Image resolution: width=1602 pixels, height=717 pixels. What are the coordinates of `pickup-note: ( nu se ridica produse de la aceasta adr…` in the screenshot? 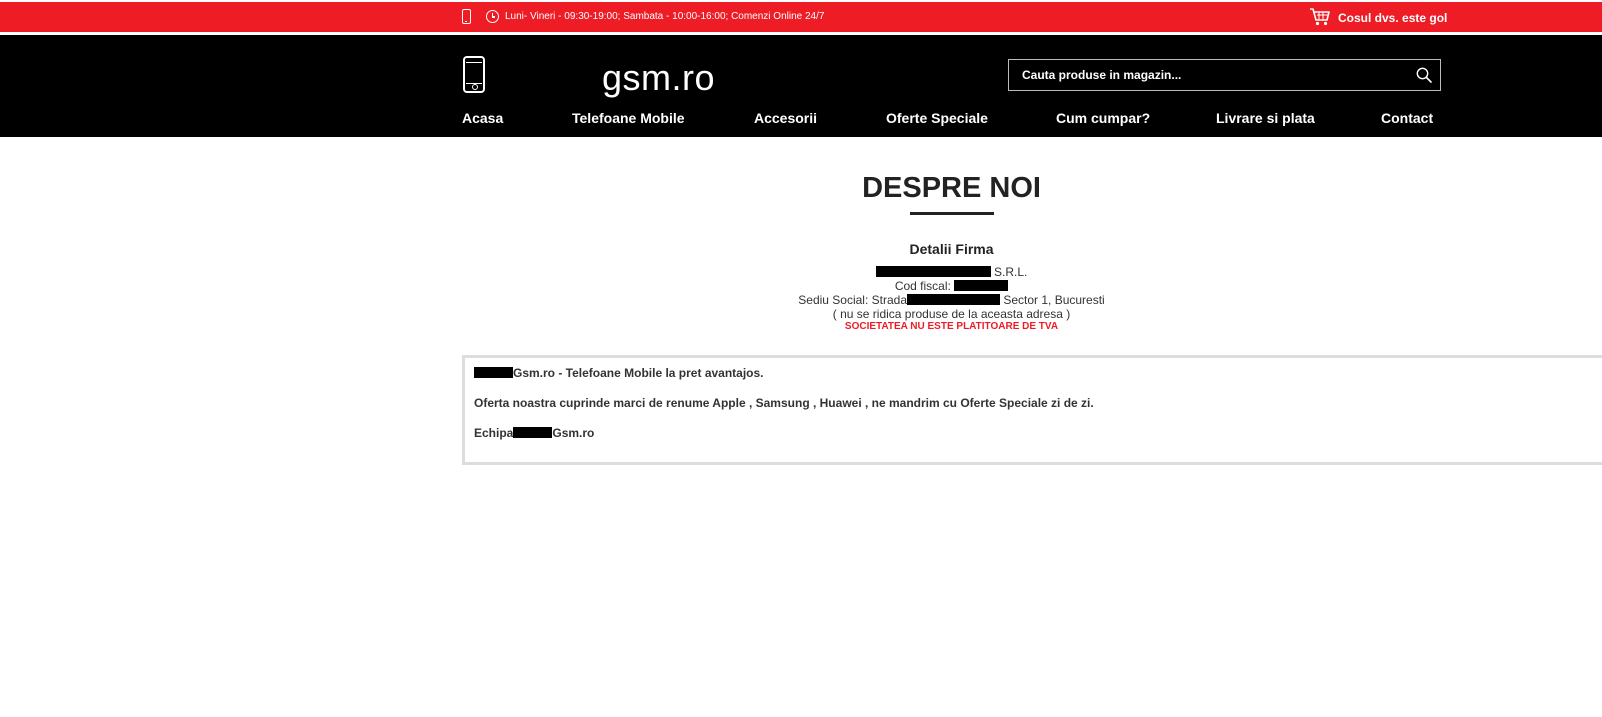 It's located at (951, 314).